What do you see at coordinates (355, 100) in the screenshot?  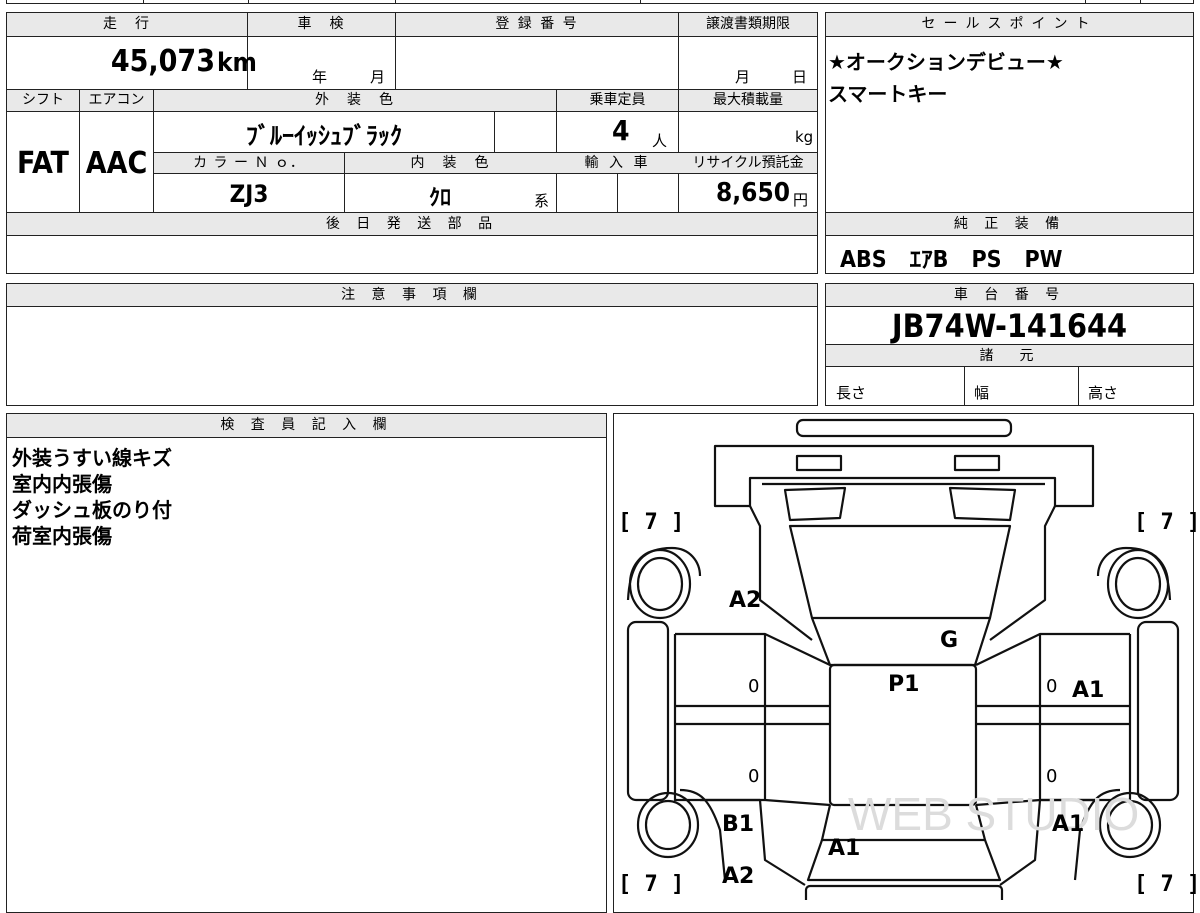 I see `exterior-color-label: 外 装 色` at bounding box center [355, 100].